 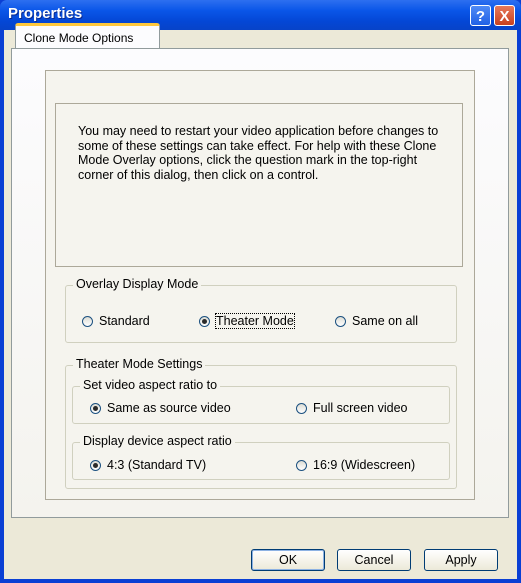 I want to click on radio-same-on-all-label: Same on all, so click(x=385, y=321).